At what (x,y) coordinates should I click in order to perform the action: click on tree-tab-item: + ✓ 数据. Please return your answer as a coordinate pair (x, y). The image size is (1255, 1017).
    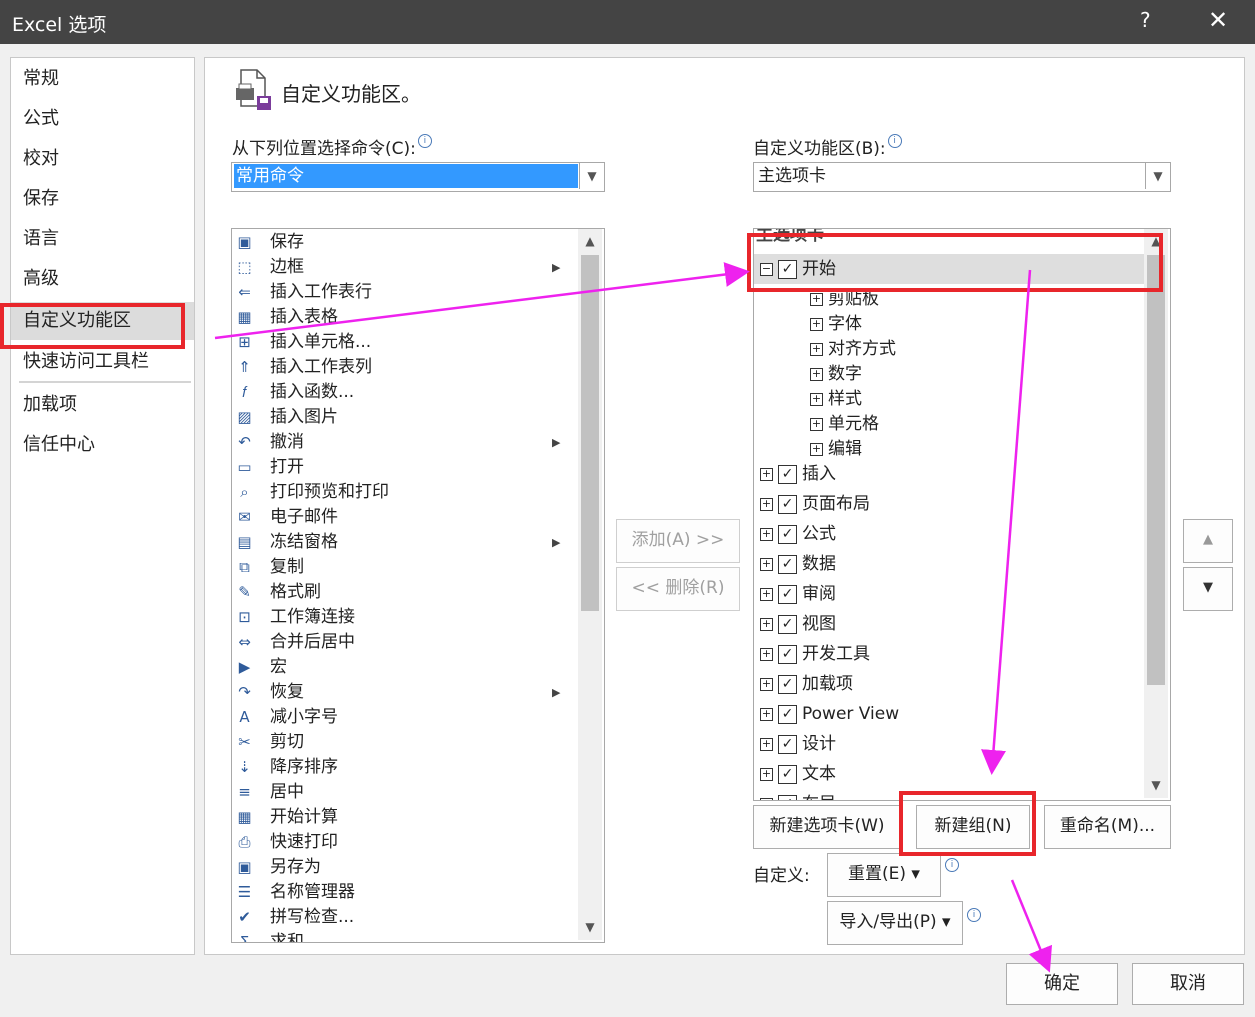
    Looking at the image, I should click on (944, 564).